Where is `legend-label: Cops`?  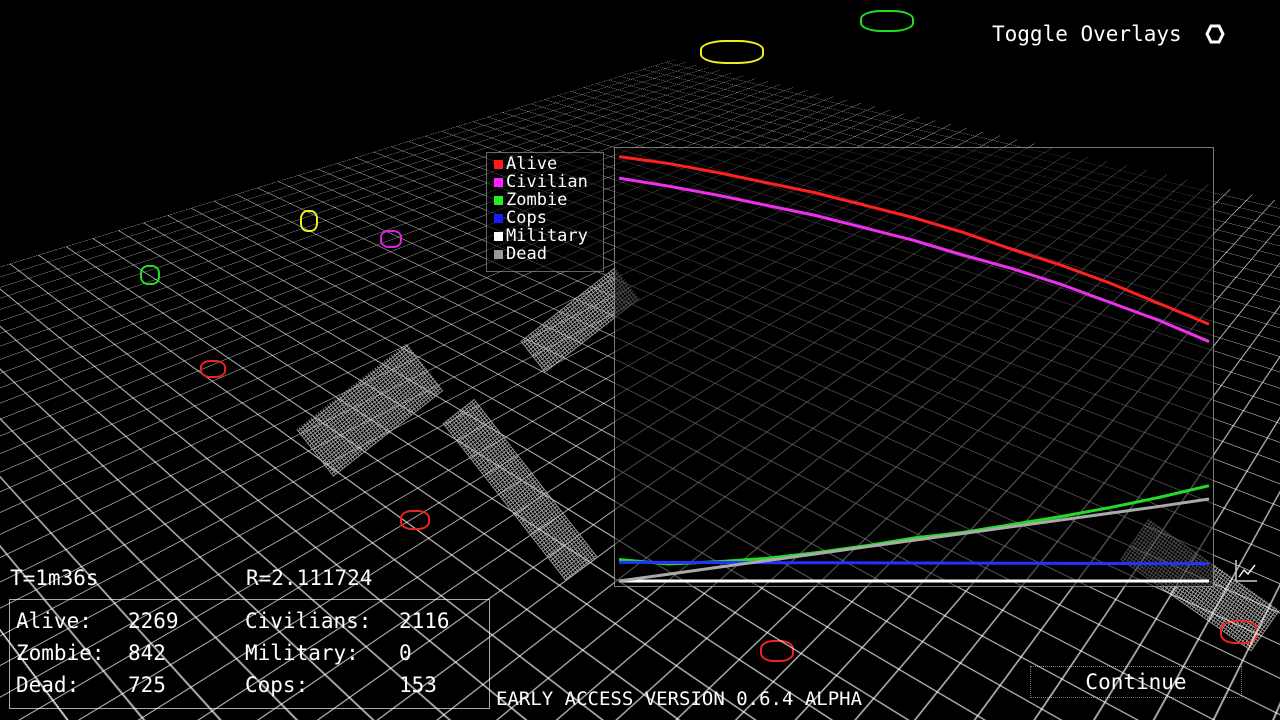
legend-label: Cops is located at coordinates (526, 218).